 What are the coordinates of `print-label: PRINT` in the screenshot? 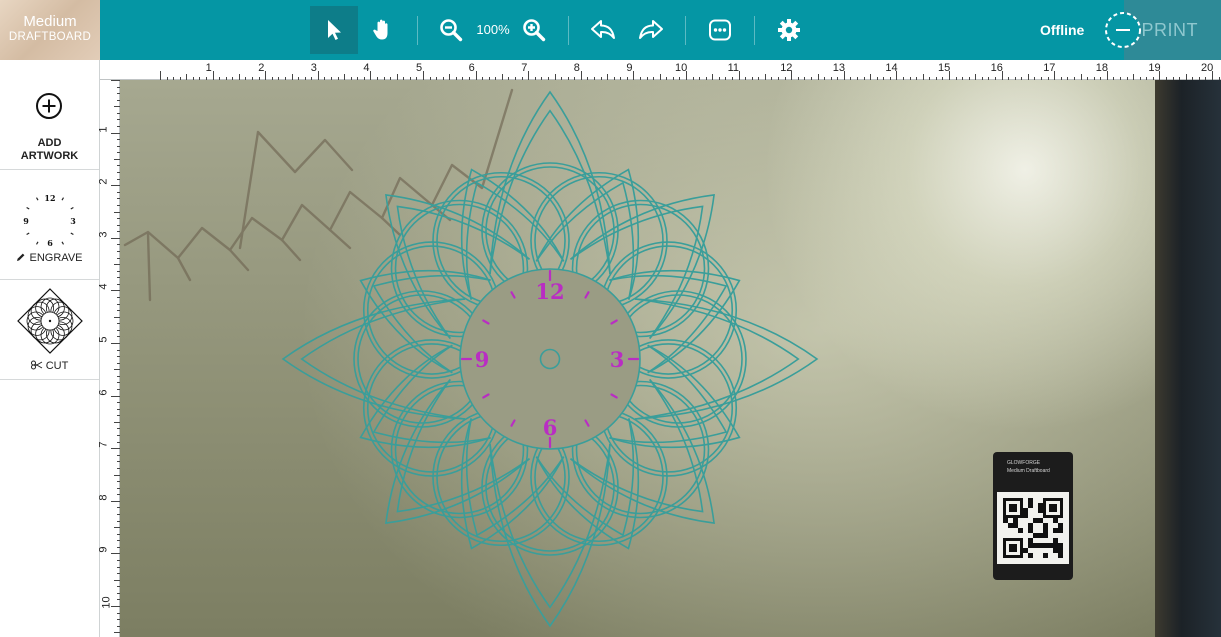 It's located at (1169, 29).